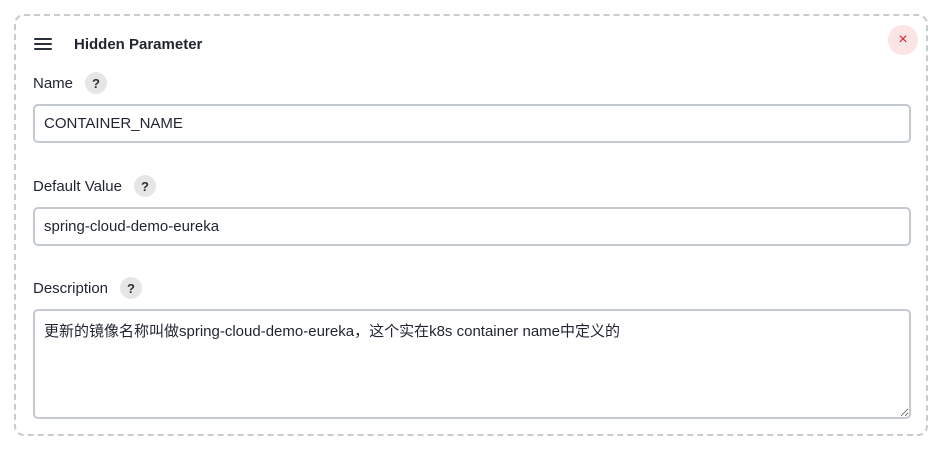 This screenshot has width=945, height=451. What do you see at coordinates (144, 186) in the screenshot?
I see `default-value-help-icon: ?` at bounding box center [144, 186].